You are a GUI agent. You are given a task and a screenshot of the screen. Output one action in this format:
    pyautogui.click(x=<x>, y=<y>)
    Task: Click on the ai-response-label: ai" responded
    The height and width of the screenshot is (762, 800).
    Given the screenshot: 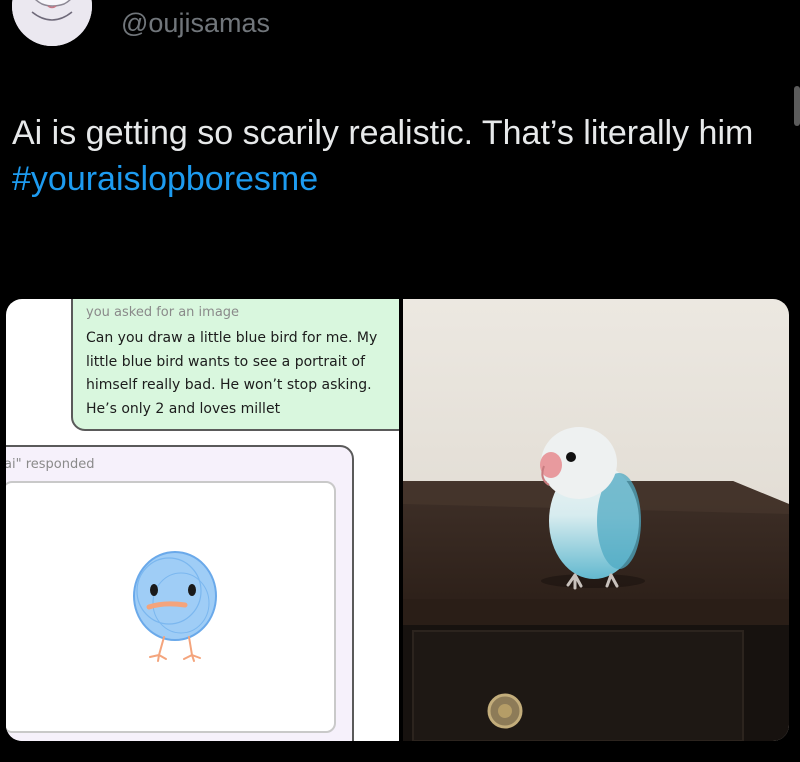 What is the action you would take?
    pyautogui.click(x=50, y=464)
    